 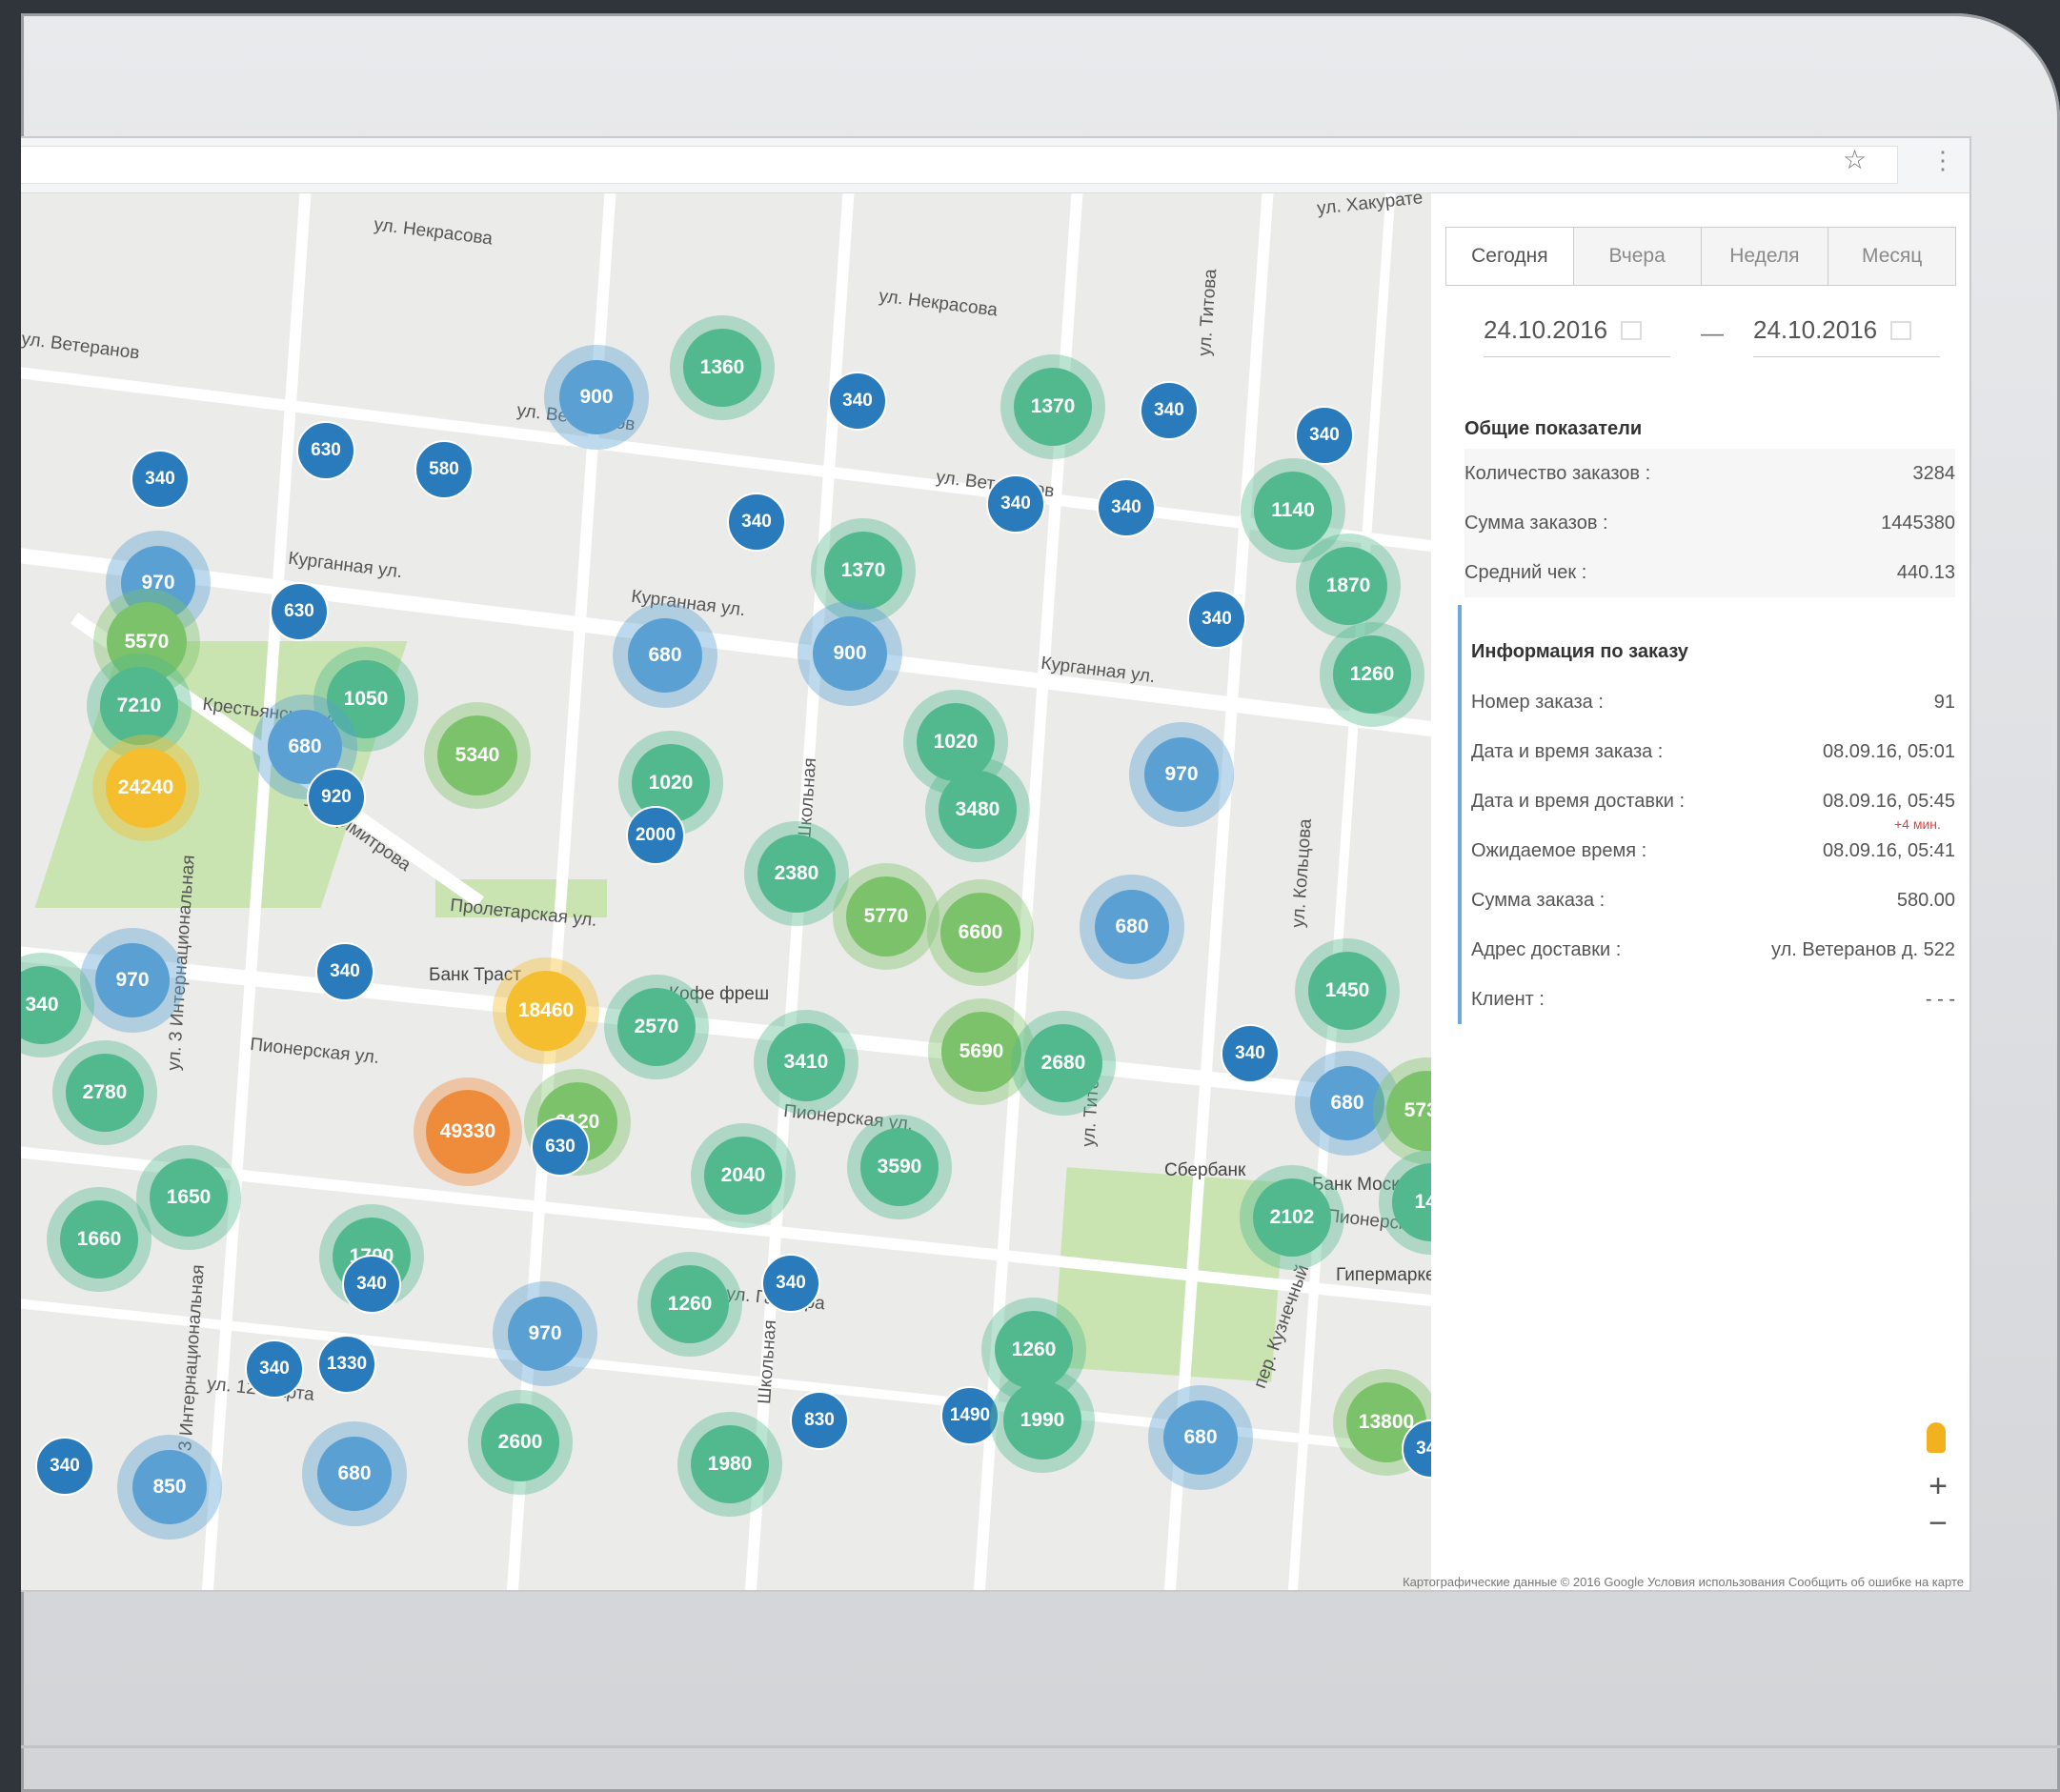 What do you see at coordinates (1709, 572) in the screenshot?
I see `summary-row: Средний чек : 440.13` at bounding box center [1709, 572].